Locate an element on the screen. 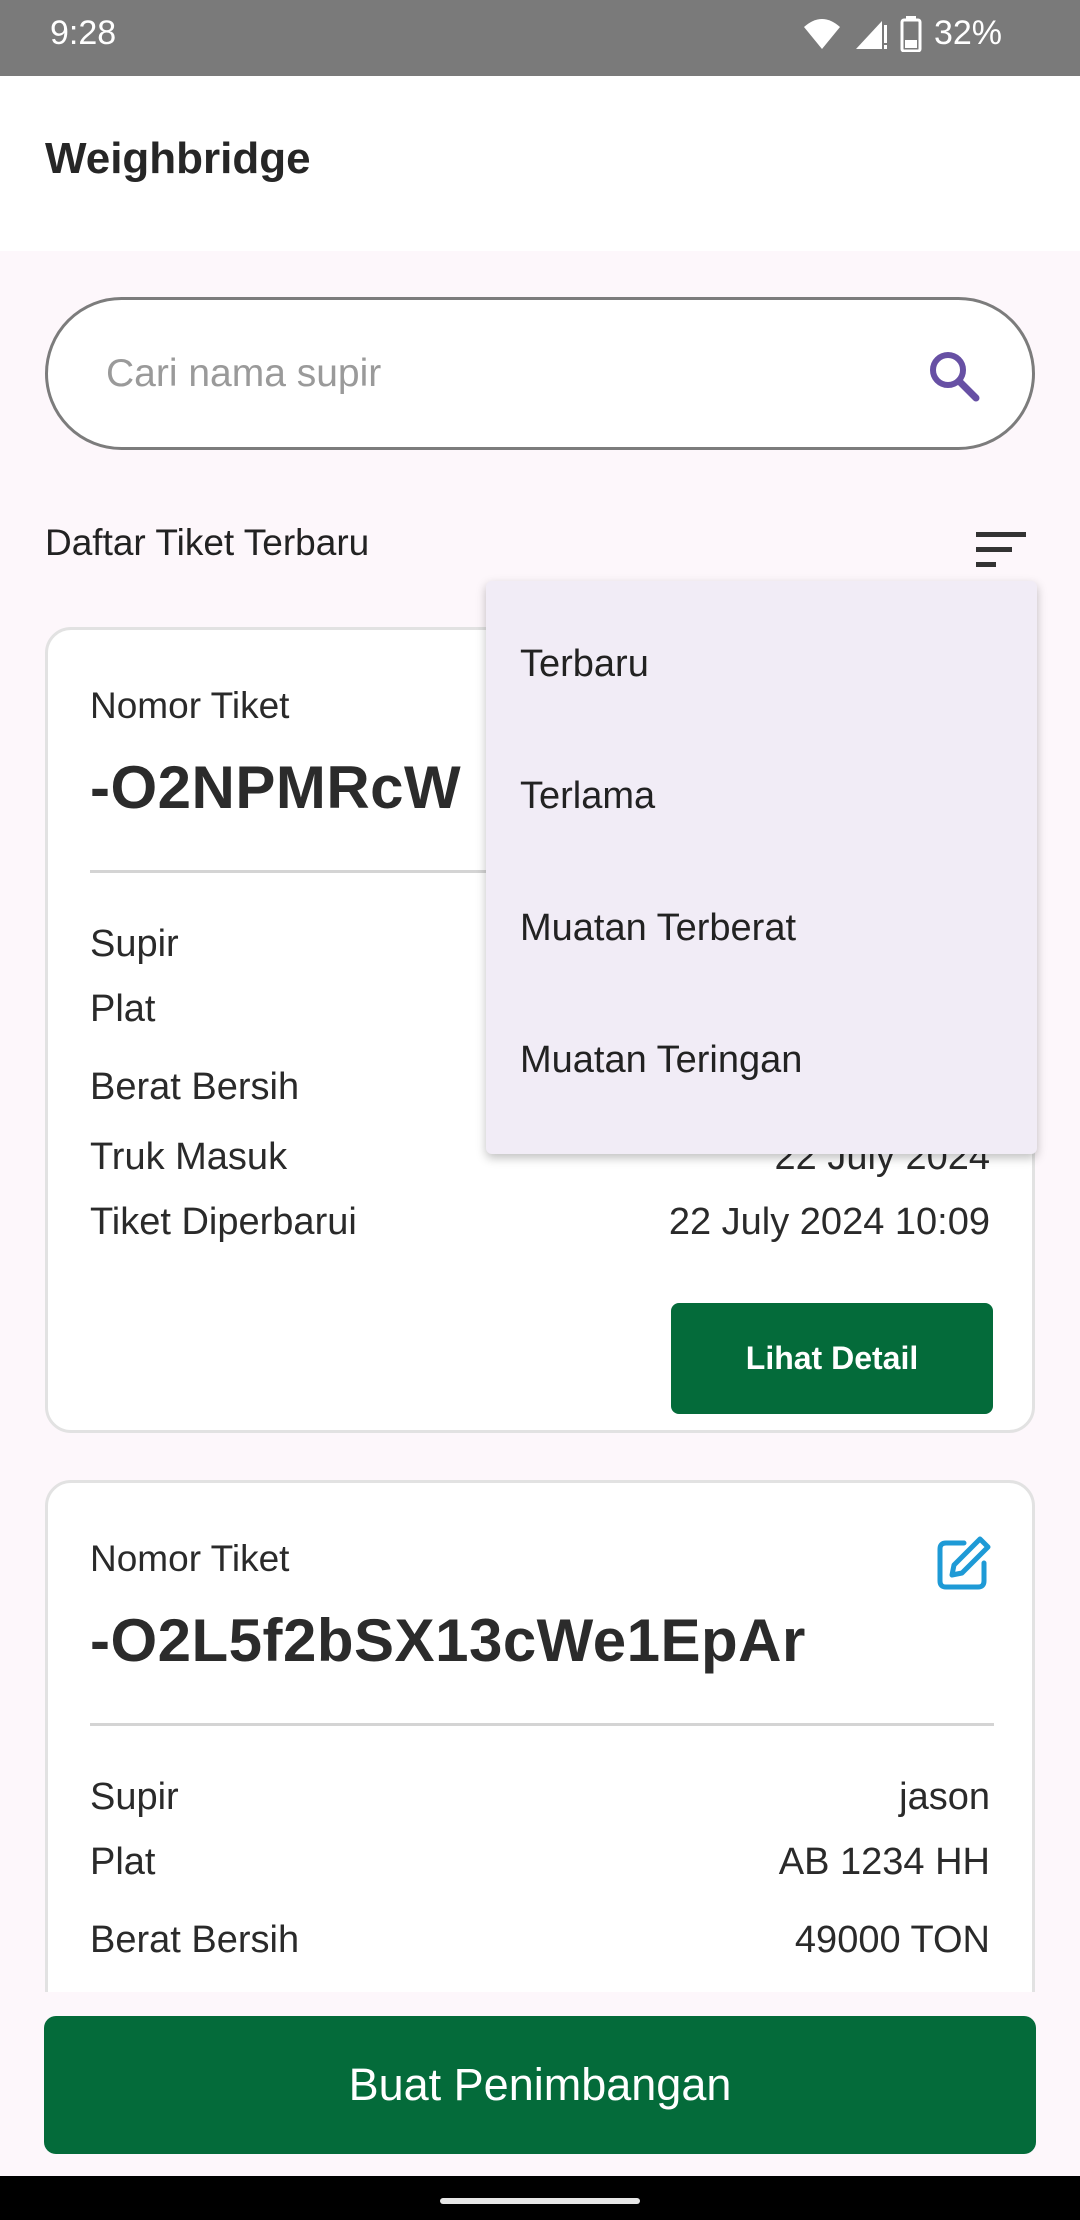 Image resolution: width=1080 pixels, height=2220 pixels. status-bar: 9:28 32% is located at coordinates (540, 38).